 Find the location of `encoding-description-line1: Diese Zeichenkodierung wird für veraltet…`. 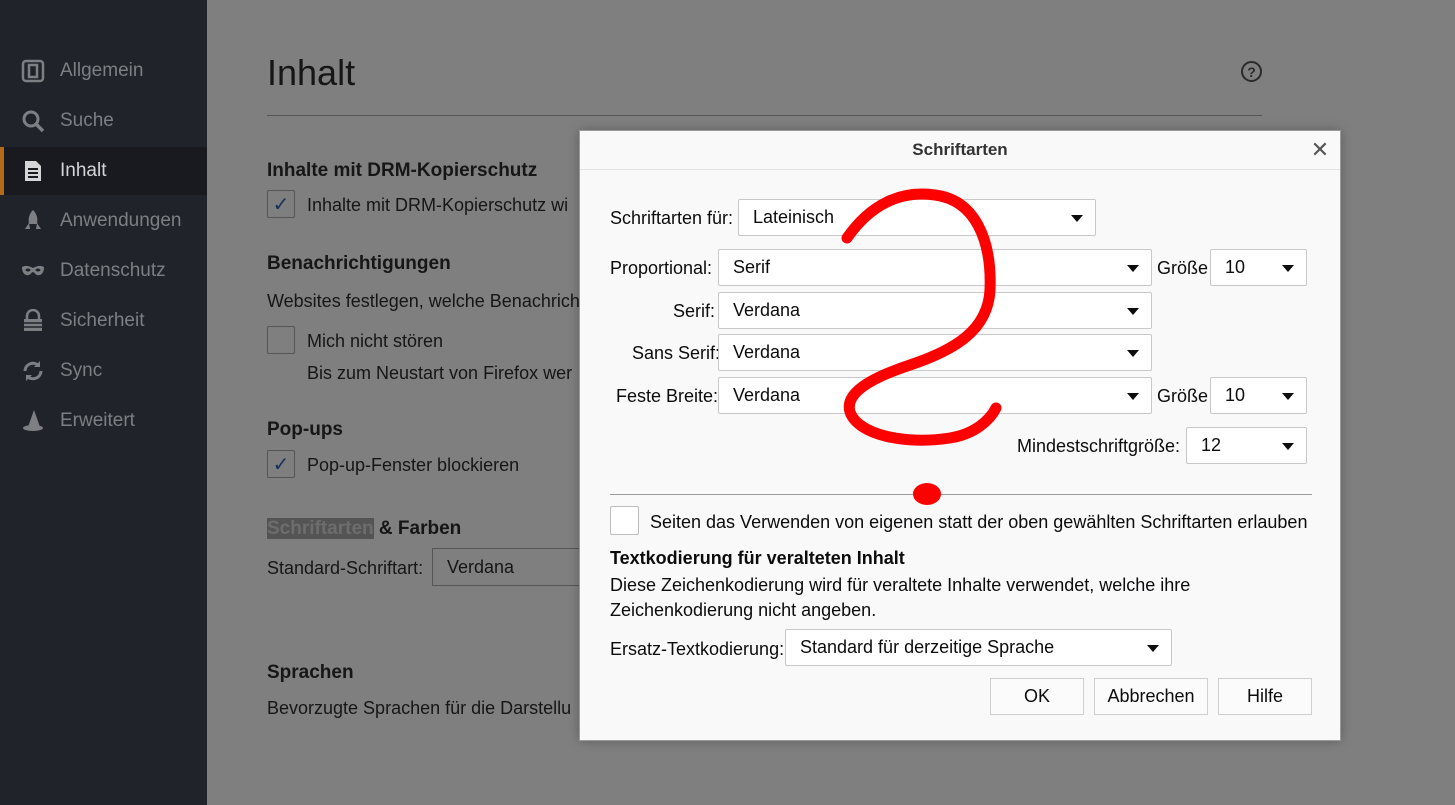

encoding-description-line1: Diese Zeichenkodierung wird für veraltet… is located at coordinates (900, 585).